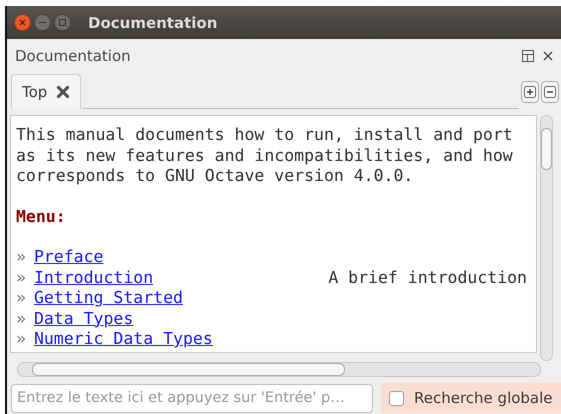  Describe the element at coordinates (108, 298) in the screenshot. I see `menu-link: Getting Started` at that location.